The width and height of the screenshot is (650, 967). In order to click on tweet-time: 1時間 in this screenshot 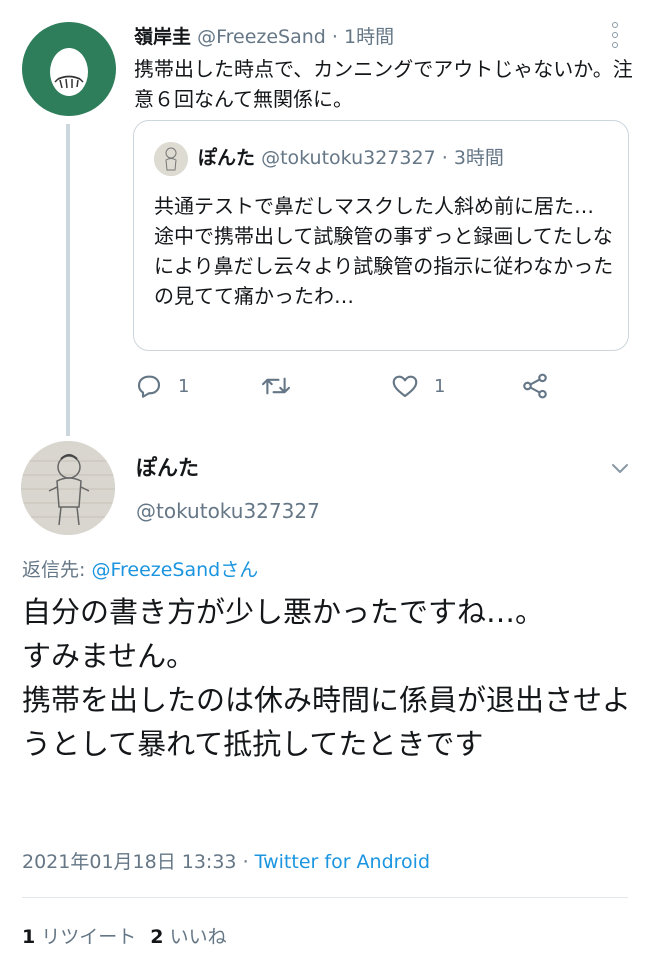, I will do `click(369, 37)`.